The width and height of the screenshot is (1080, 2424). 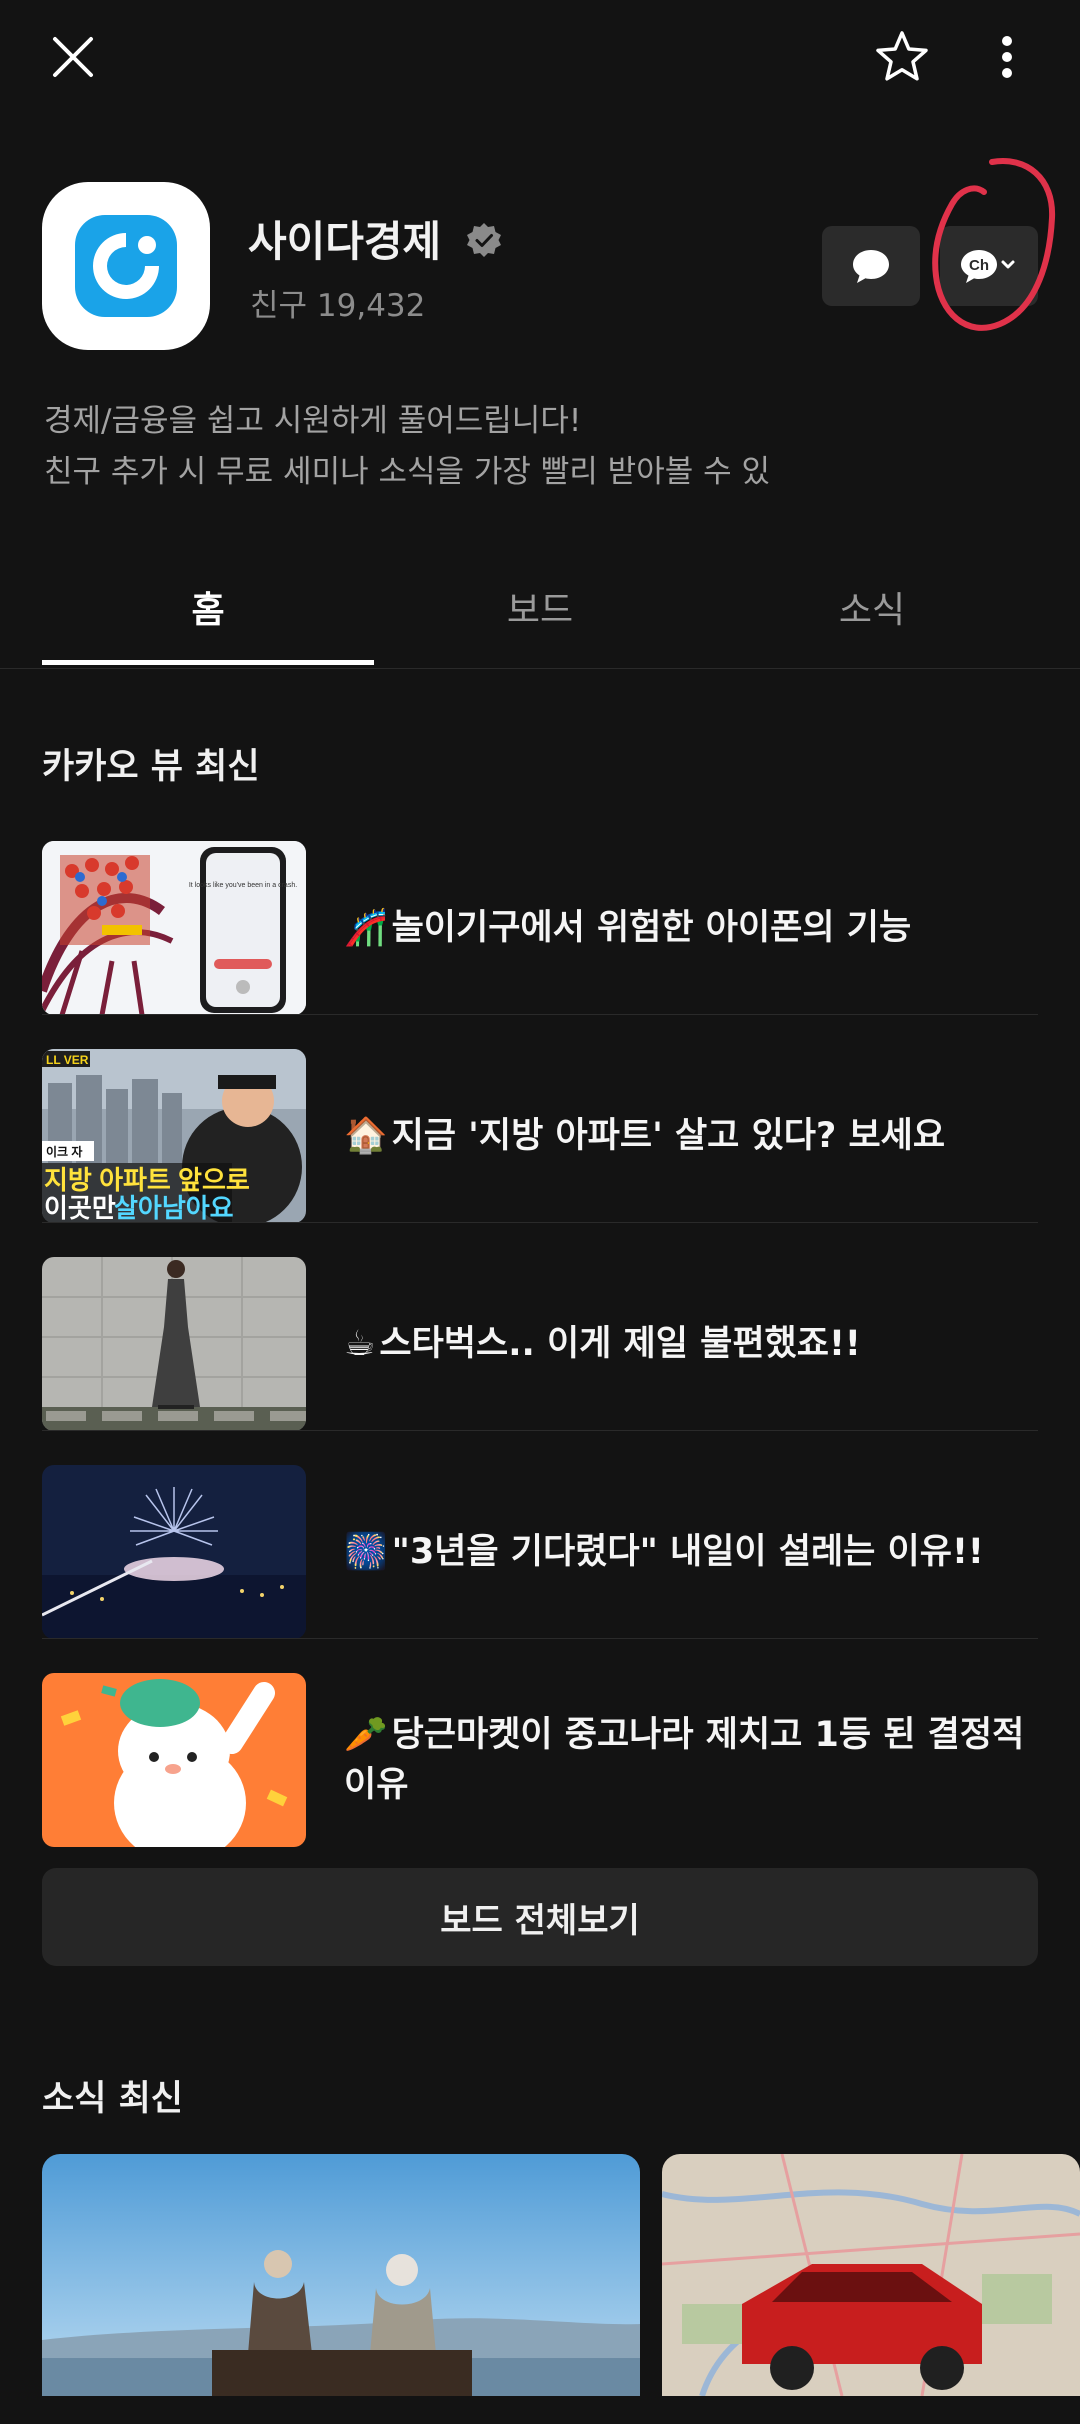 I want to click on description-line-1: 경제/금융을 쉽고 시원하게 풀어드립니다!, so click(x=313, y=421).